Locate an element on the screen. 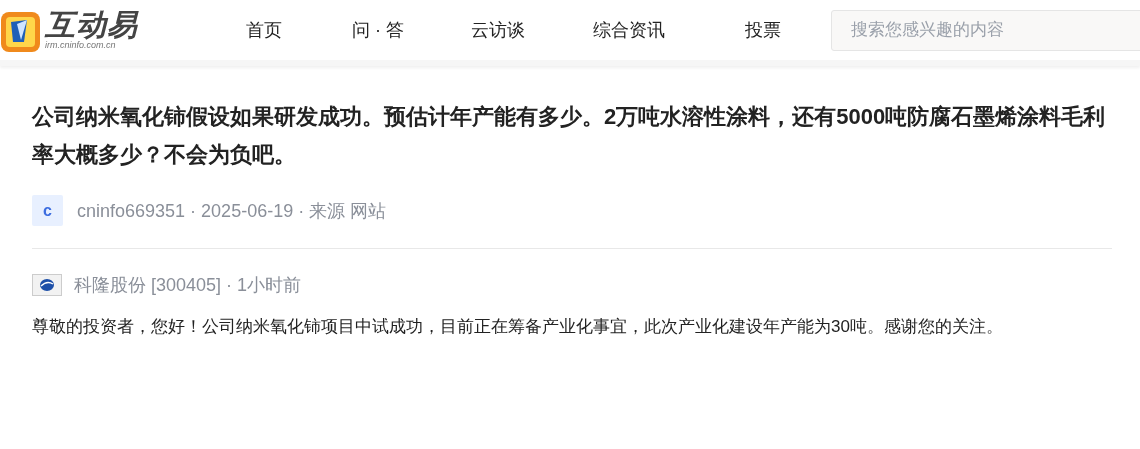 The width and height of the screenshot is (1140, 449). nav-link: 首页 is located at coordinates (264, 30).